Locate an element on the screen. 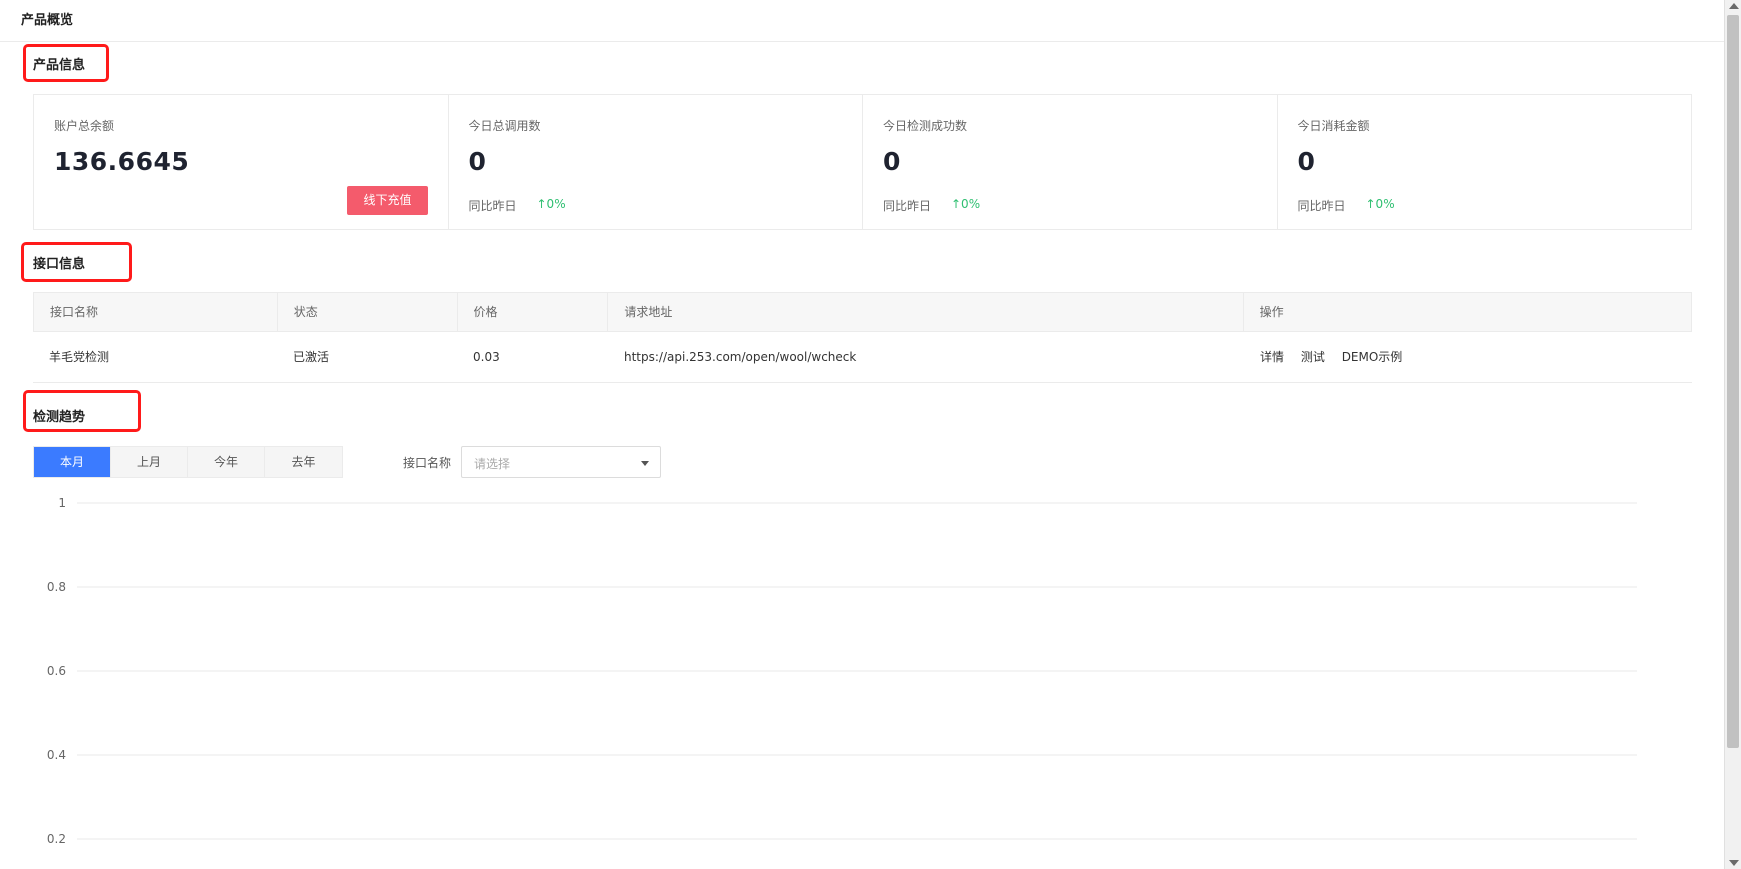 This screenshot has width=1741, height=869. page-title: 产品概览 is located at coordinates (47, 20).